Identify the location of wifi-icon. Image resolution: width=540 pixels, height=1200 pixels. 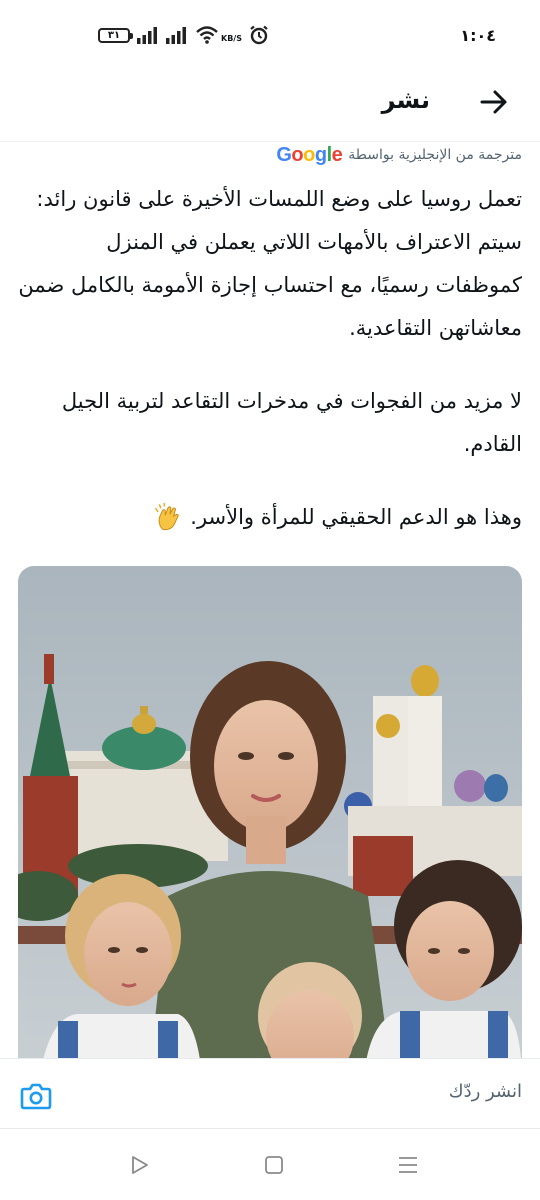
(207, 35).